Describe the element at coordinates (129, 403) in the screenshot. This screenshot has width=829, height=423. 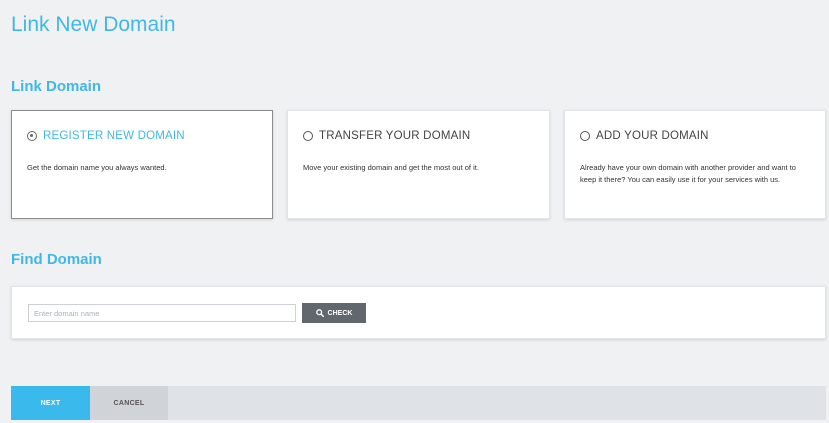
I see `cancel-button: CANCEL` at that location.